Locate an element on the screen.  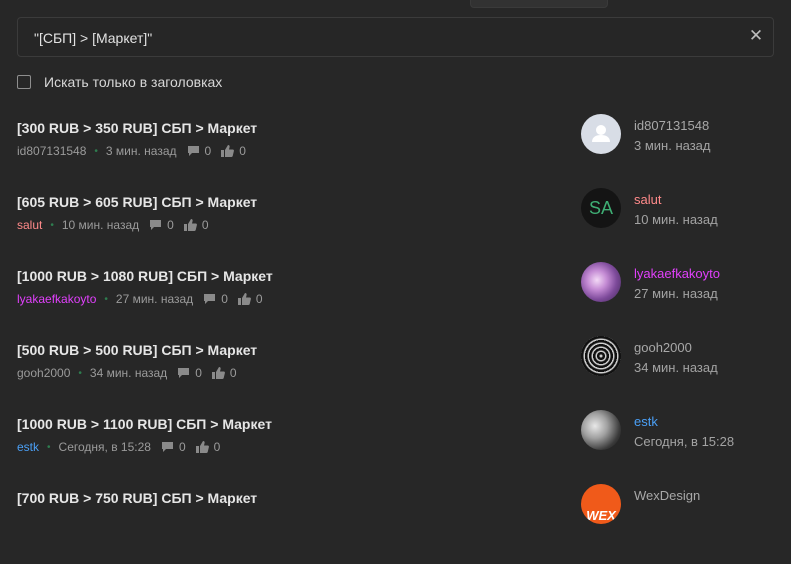
result-time: 3 мин. назад is located at coordinates (141, 151).